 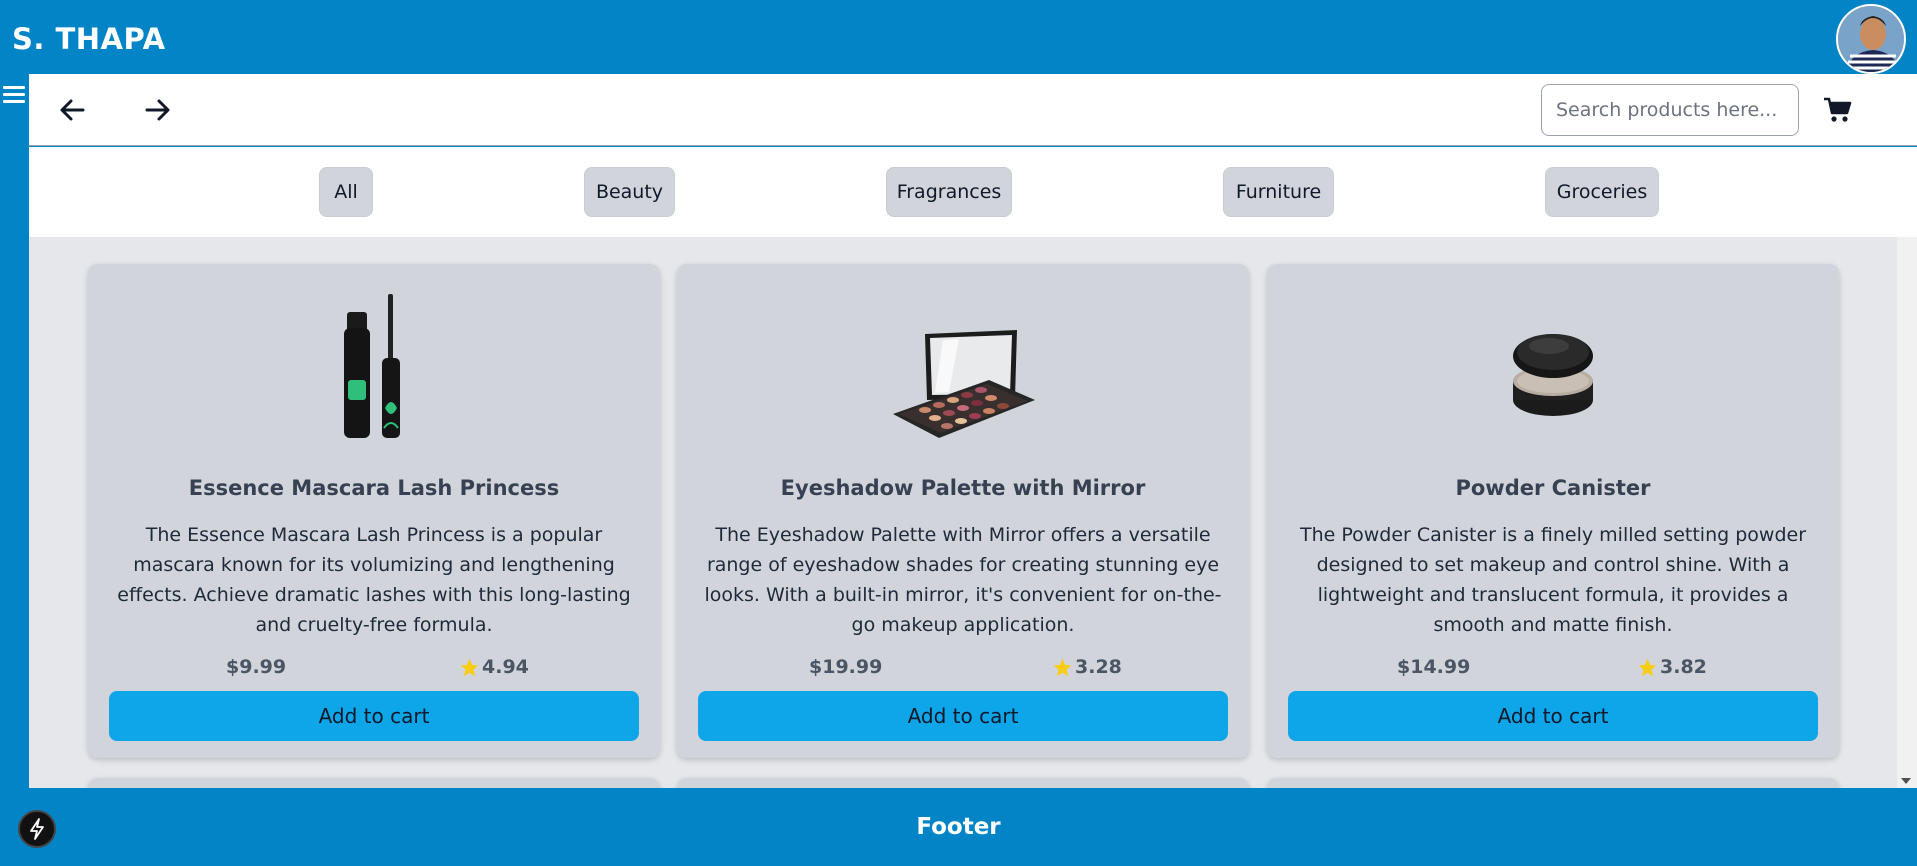 What do you see at coordinates (1278, 192) in the screenshot?
I see `filter-furniture: Furniture` at bounding box center [1278, 192].